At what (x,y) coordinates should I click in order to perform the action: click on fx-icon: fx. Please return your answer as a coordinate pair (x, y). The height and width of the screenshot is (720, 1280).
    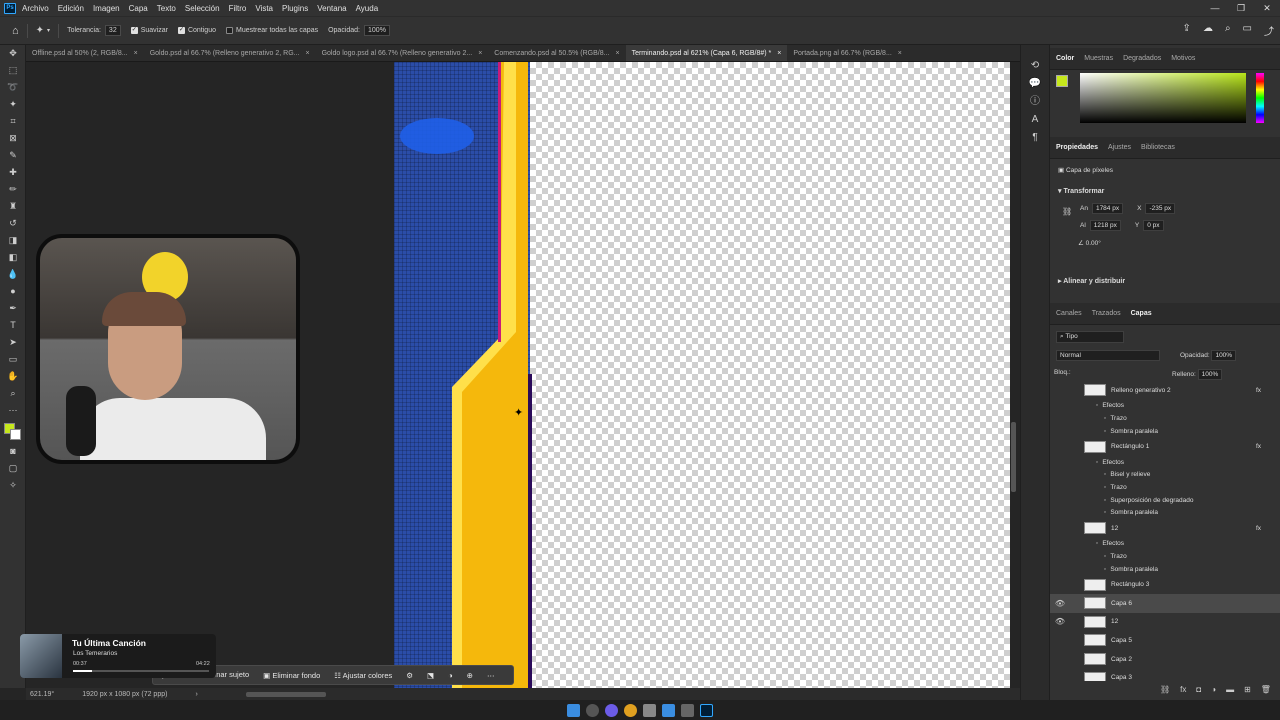
    Looking at the image, I should click on (1183, 689).